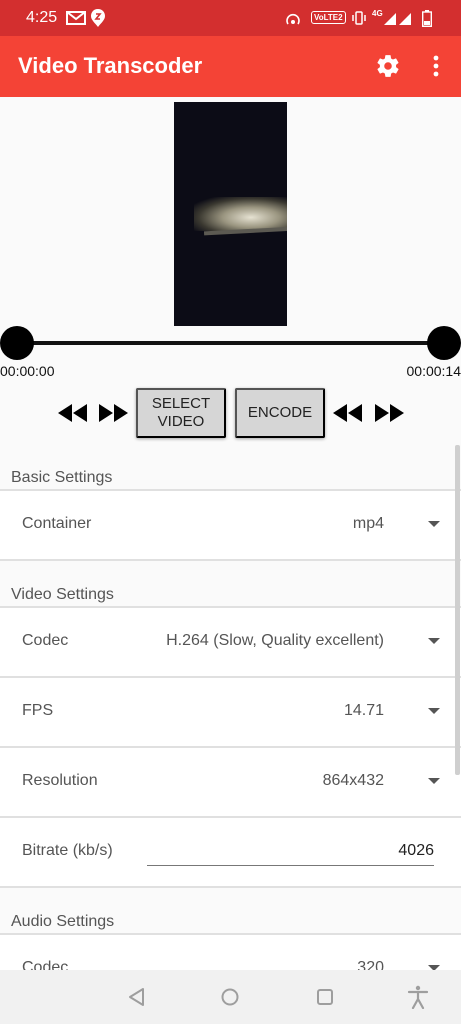 This screenshot has height=1024, width=461. Describe the element at coordinates (433, 371) in the screenshot. I see `end-time-label: 00:00:14` at that location.